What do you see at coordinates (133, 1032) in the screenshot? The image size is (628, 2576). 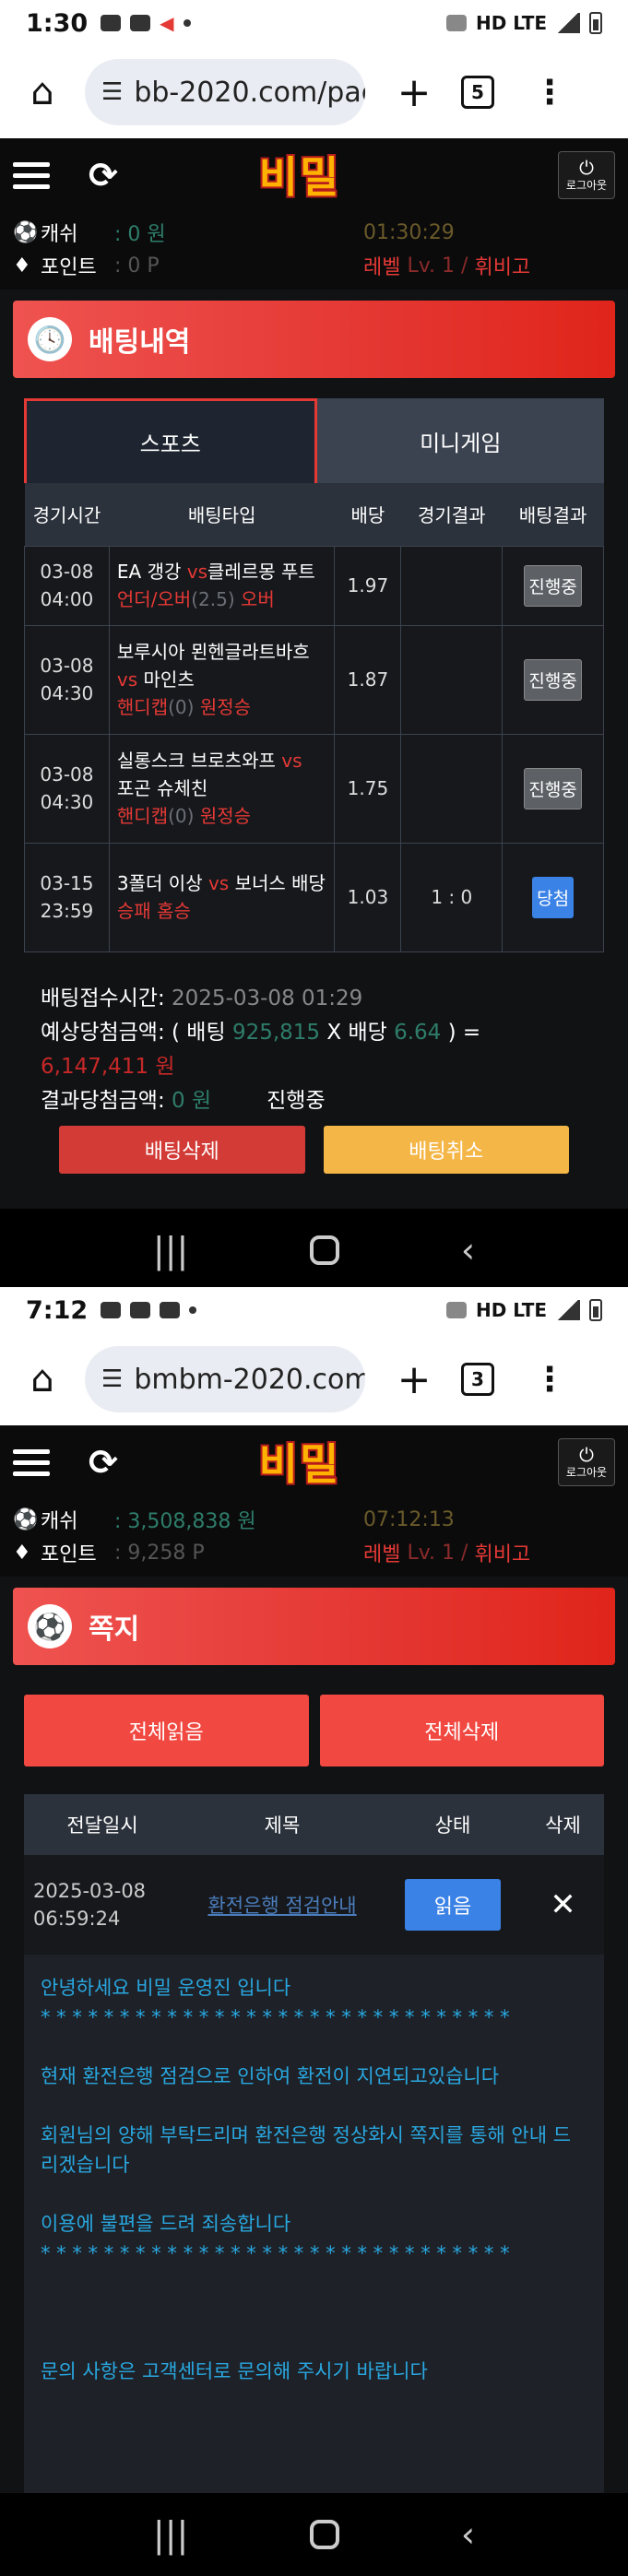 I see `expected-label: 예상당첨금액: ( 배팅` at bounding box center [133, 1032].